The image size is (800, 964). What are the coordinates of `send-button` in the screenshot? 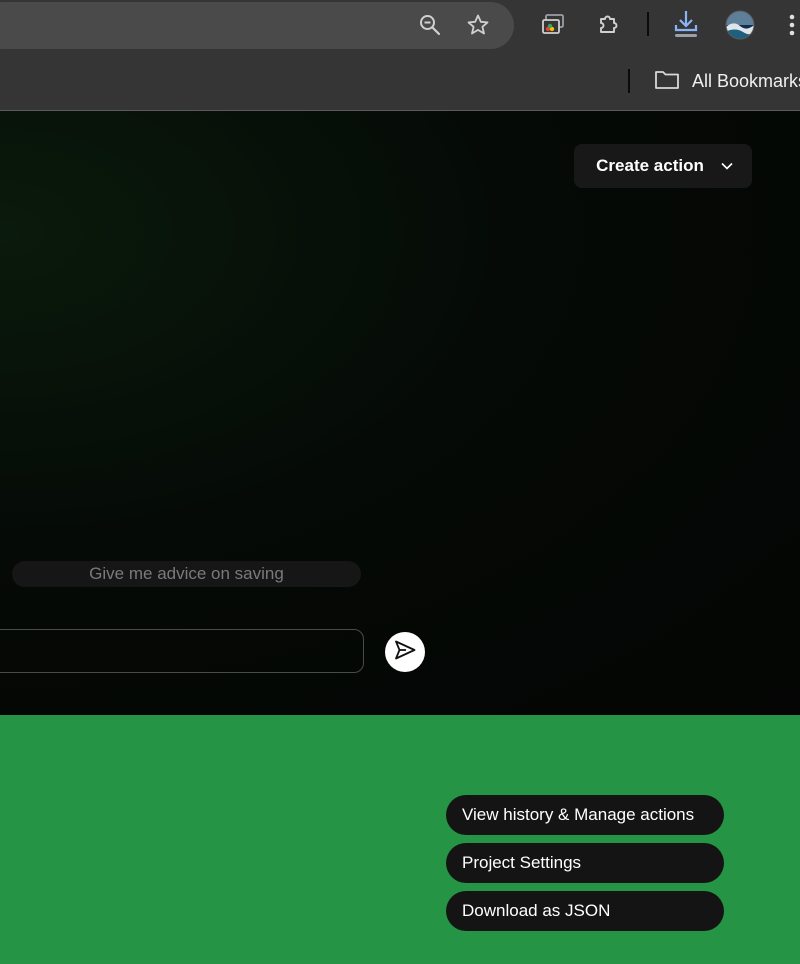 It's located at (405, 652).